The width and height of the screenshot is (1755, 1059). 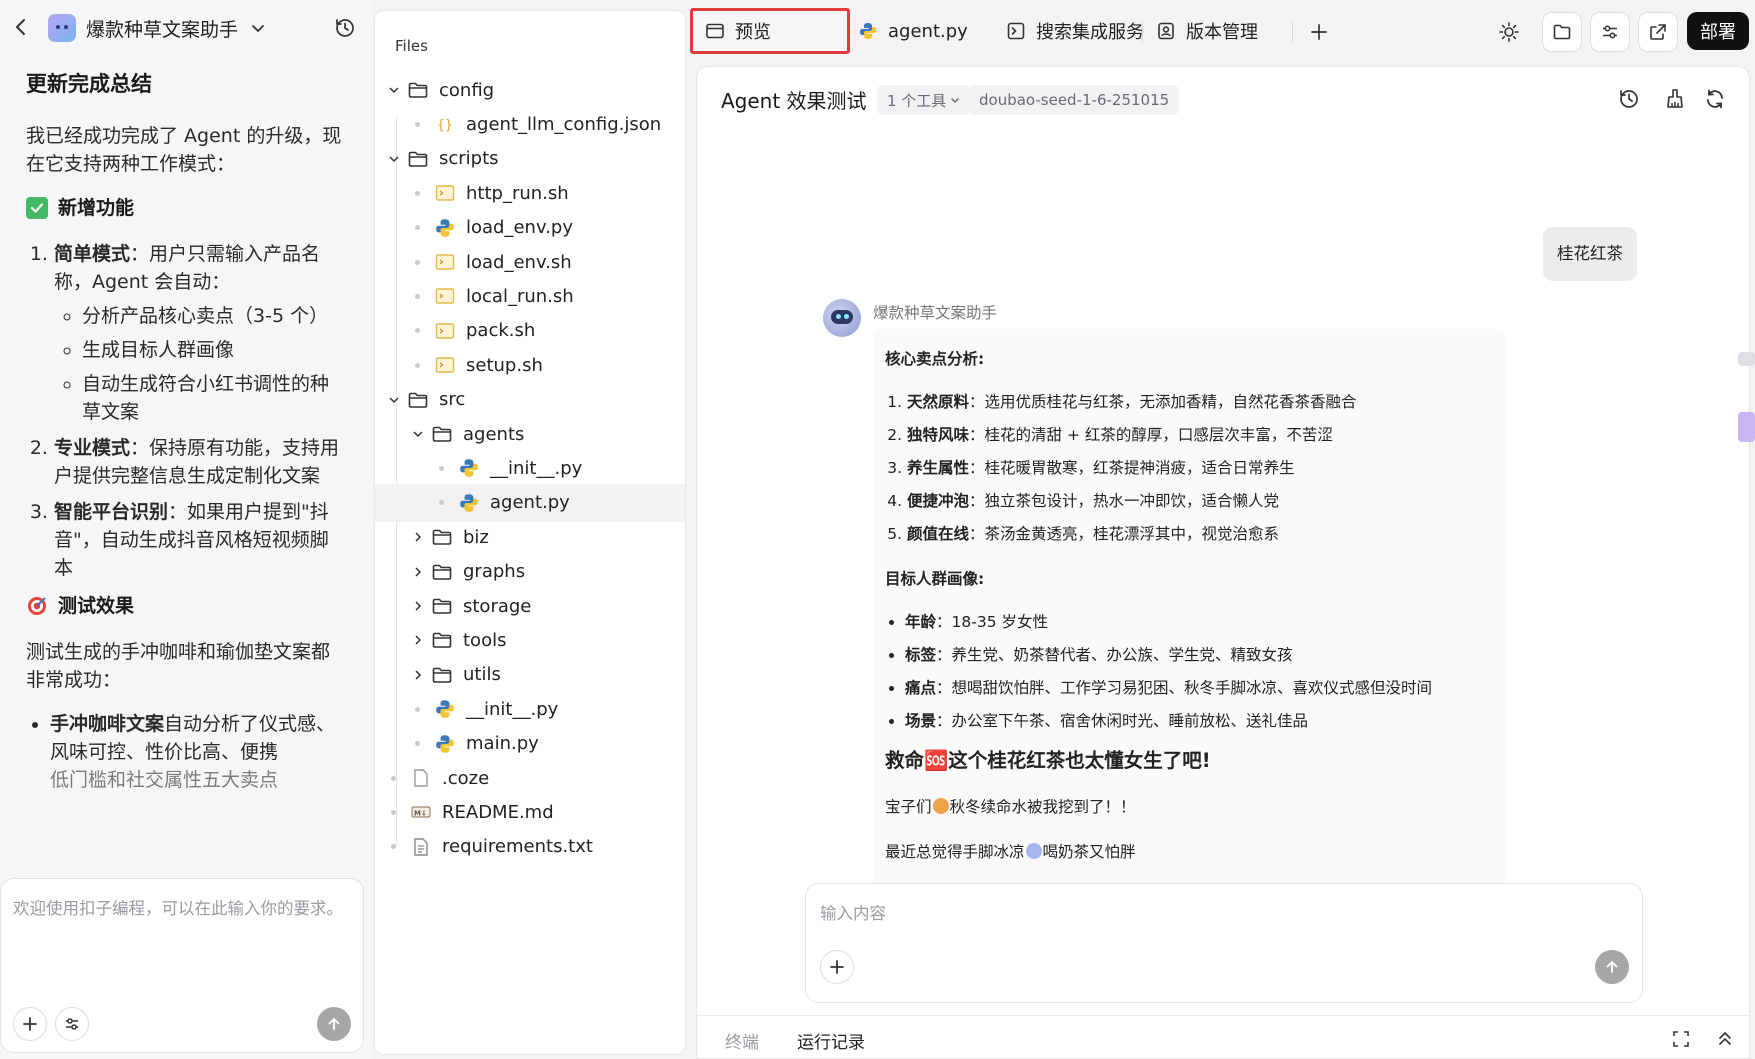 What do you see at coordinates (520, 228) in the screenshot?
I see `tree-item-label: load_env.py` at bounding box center [520, 228].